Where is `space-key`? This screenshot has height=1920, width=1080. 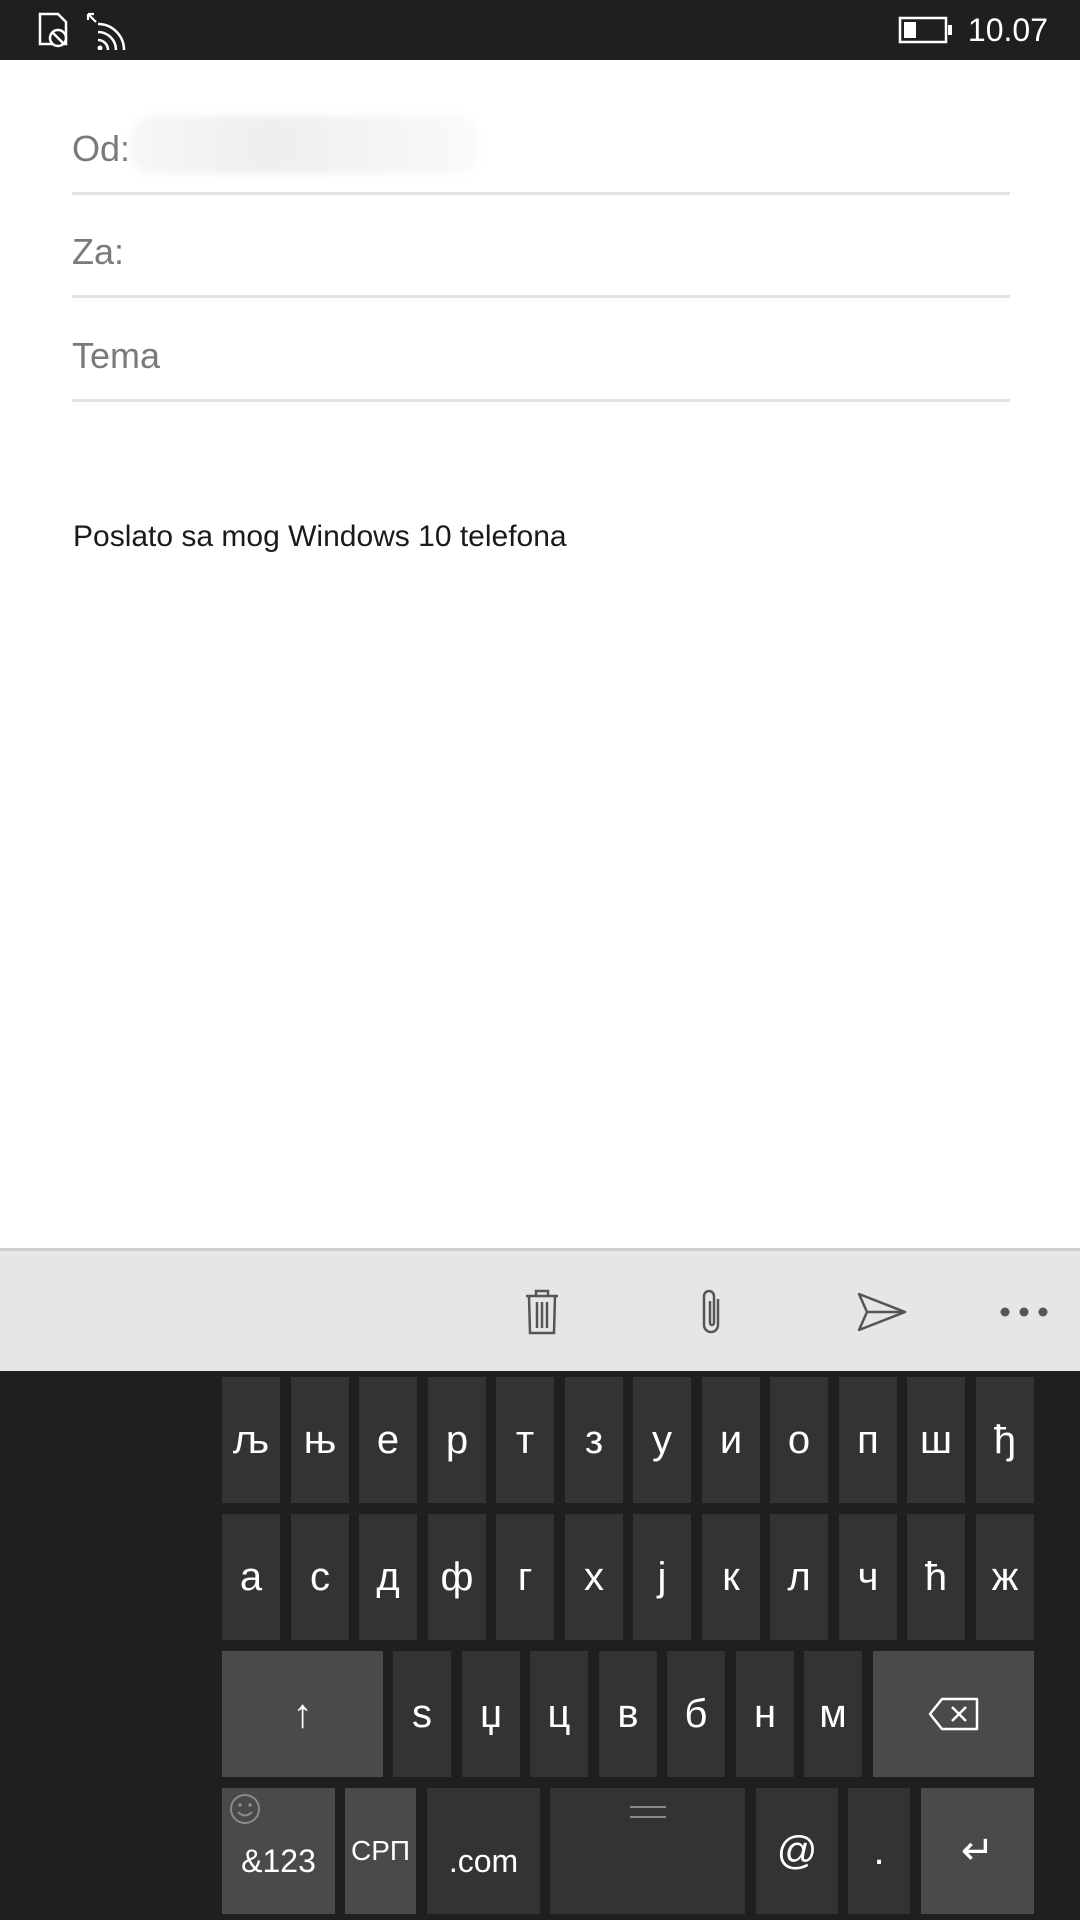 space-key is located at coordinates (647, 1851).